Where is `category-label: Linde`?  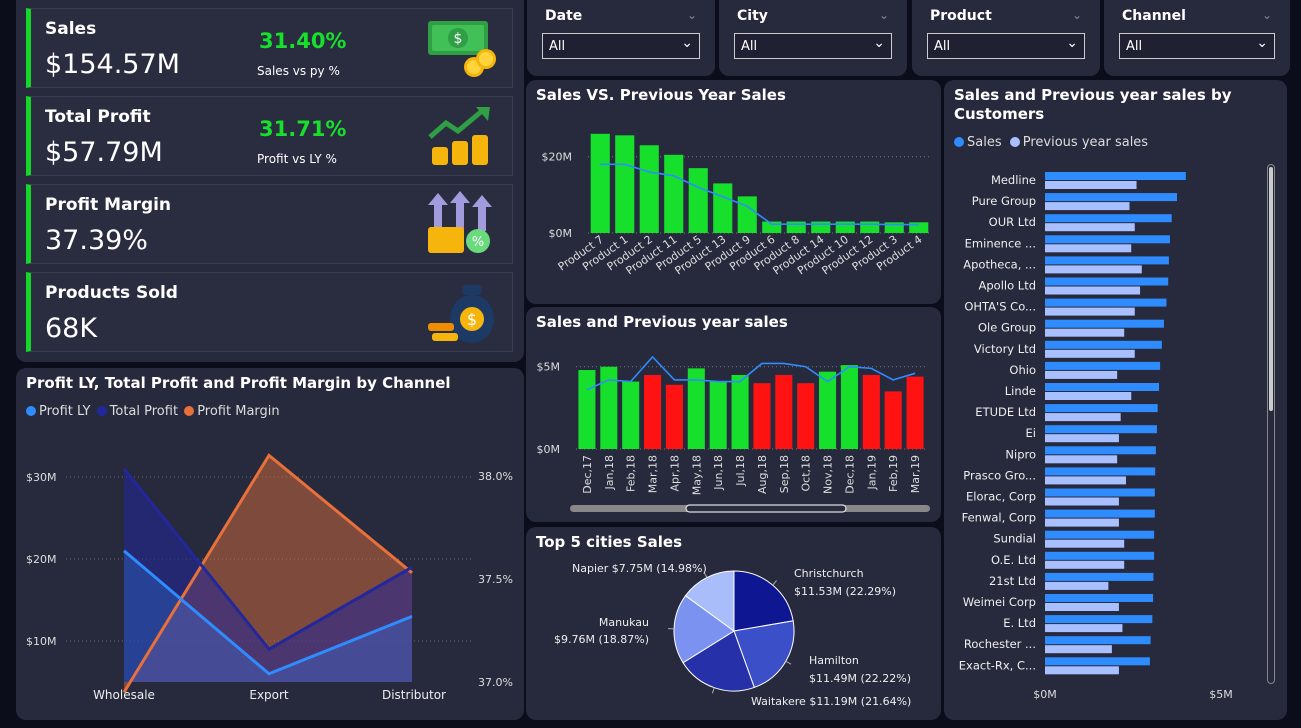 category-label: Linde is located at coordinates (1020, 391).